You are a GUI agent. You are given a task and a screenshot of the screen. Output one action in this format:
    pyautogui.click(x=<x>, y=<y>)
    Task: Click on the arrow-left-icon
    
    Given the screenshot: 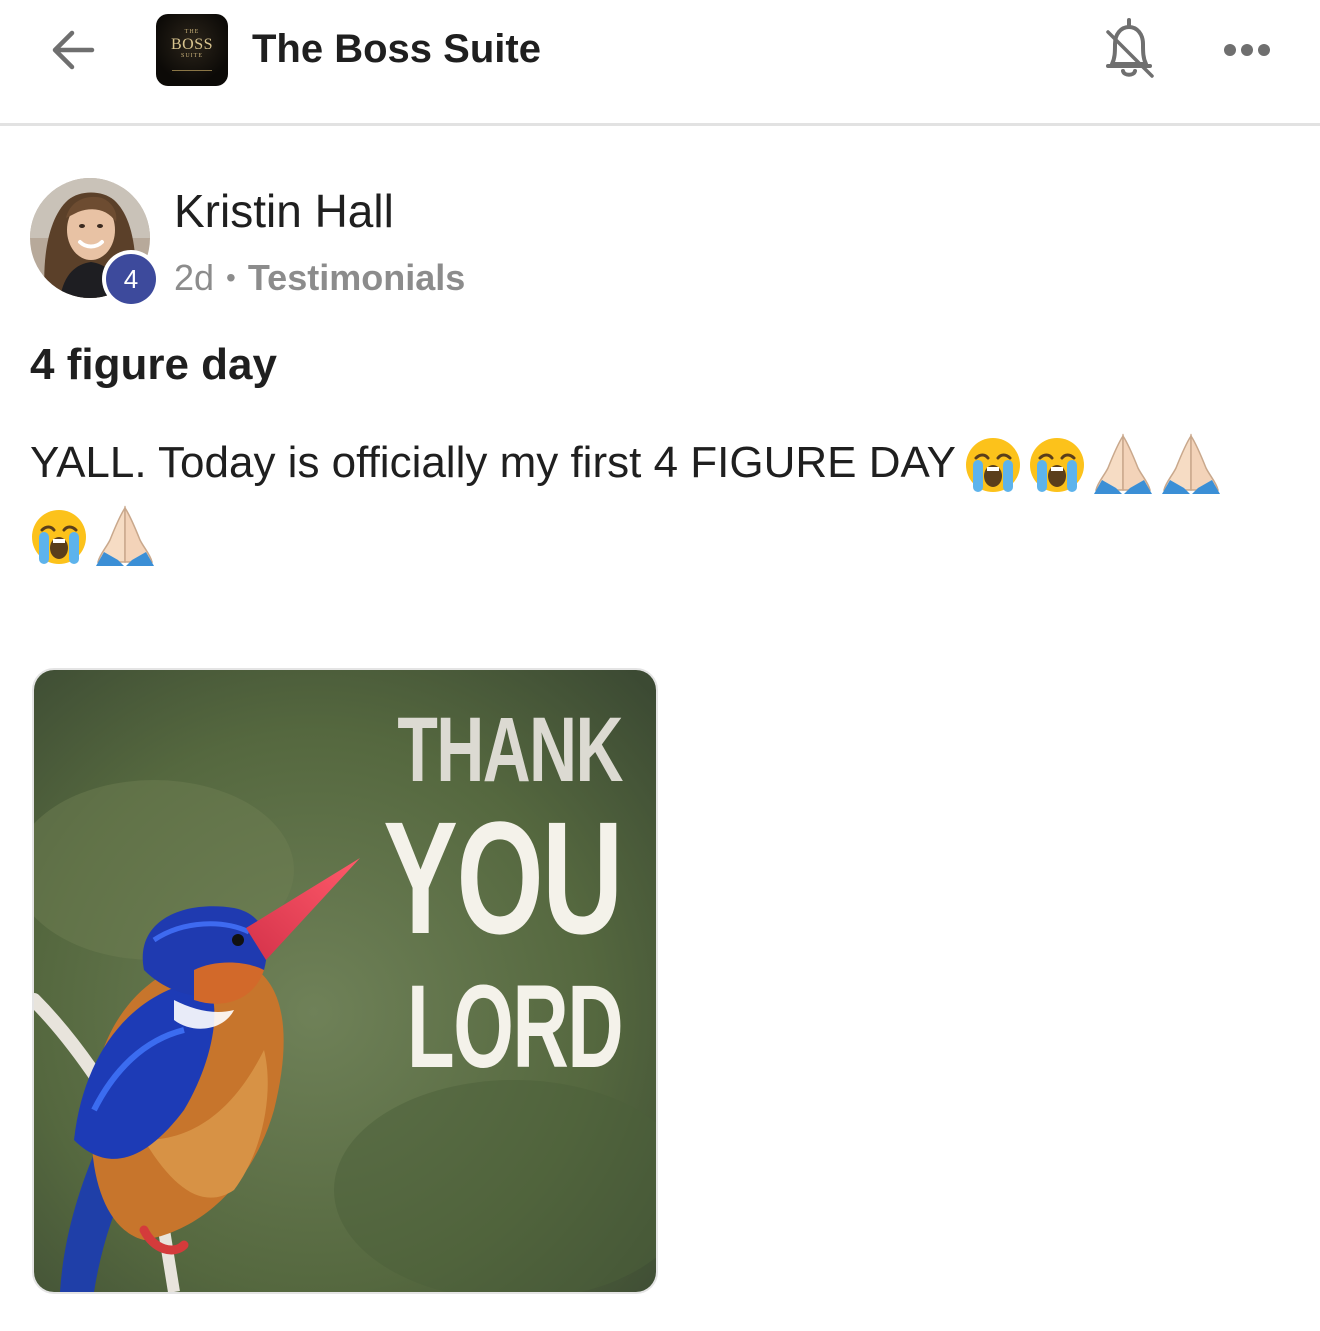 What is the action you would take?
    pyautogui.click(x=73, y=50)
    